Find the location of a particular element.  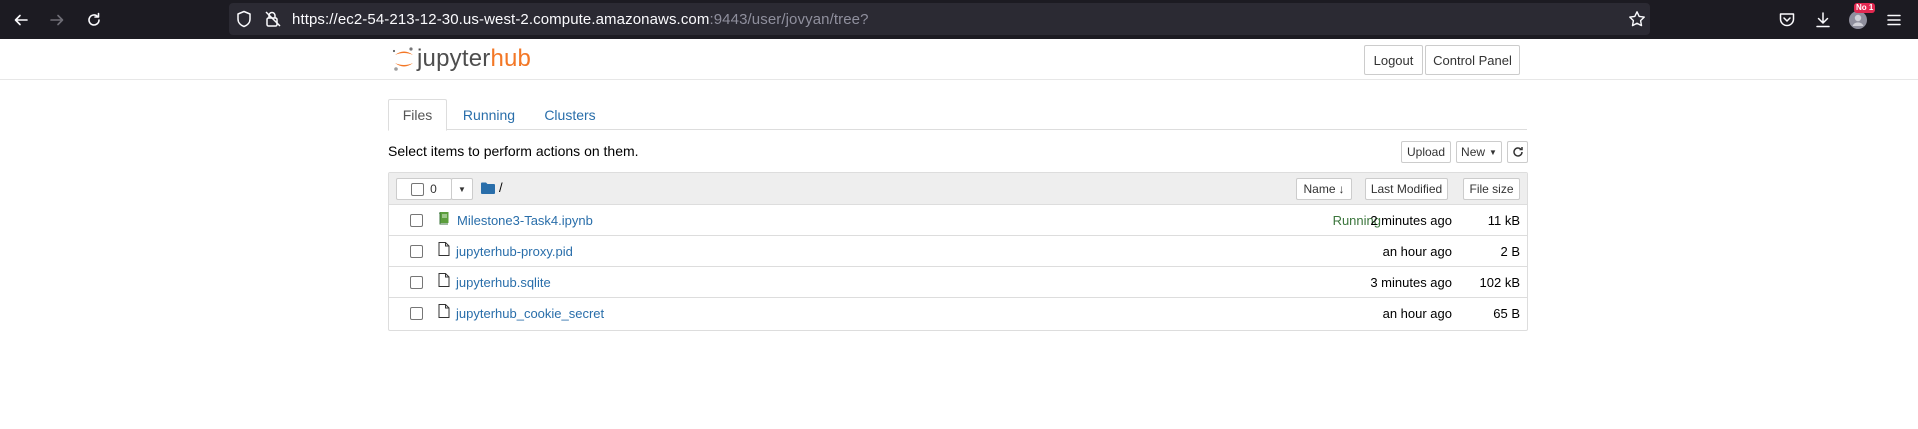

logo-hub-text: hub is located at coordinates (511, 58).